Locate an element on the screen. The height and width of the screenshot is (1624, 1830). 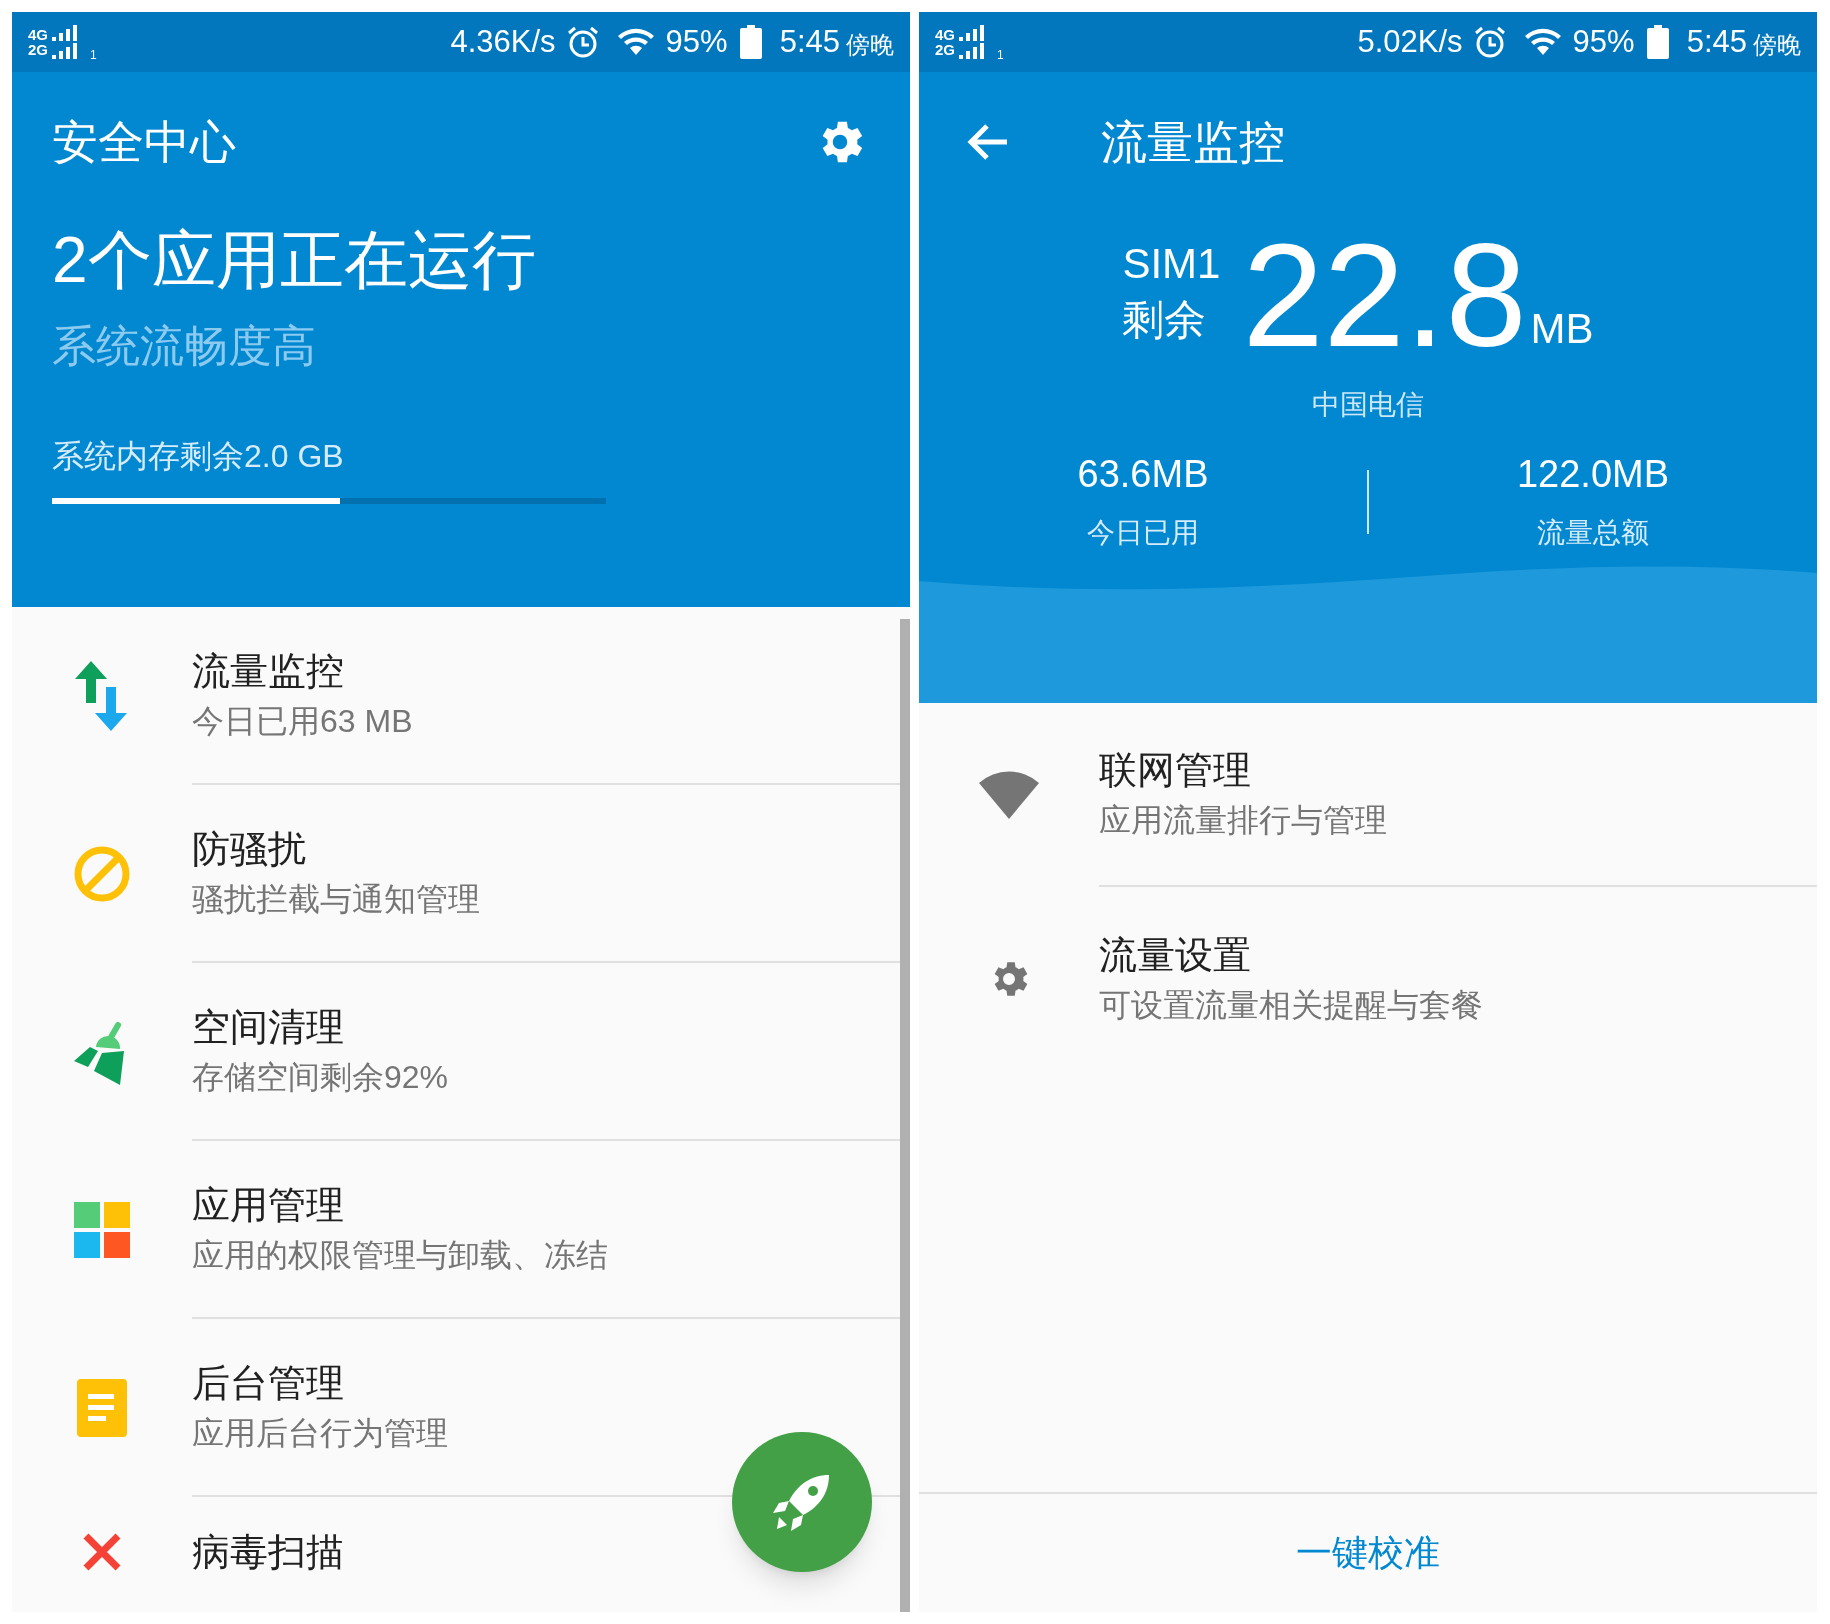
list-item: 应用管理 应用的权限管理与卸载、冻结 is located at coordinates (456, 1230).